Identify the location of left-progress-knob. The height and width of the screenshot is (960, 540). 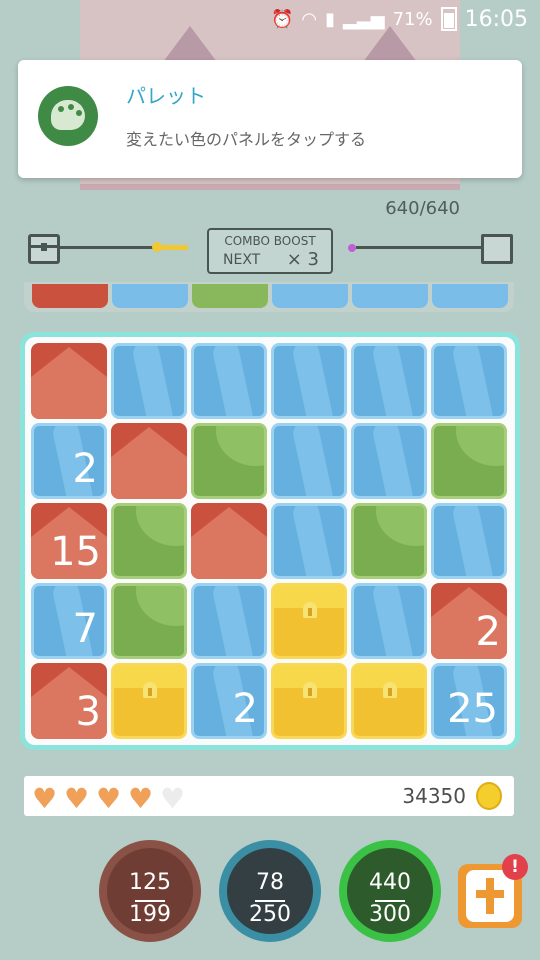
(157, 247).